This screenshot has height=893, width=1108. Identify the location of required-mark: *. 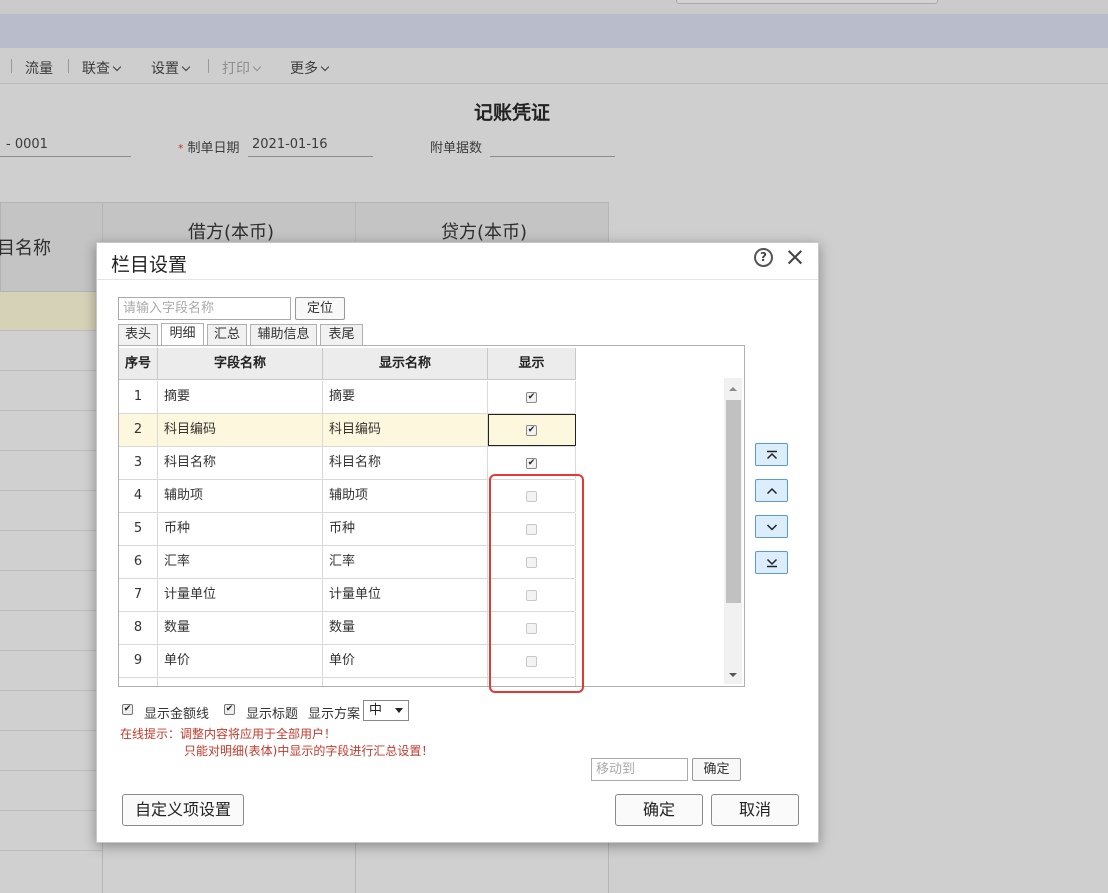
(181, 148).